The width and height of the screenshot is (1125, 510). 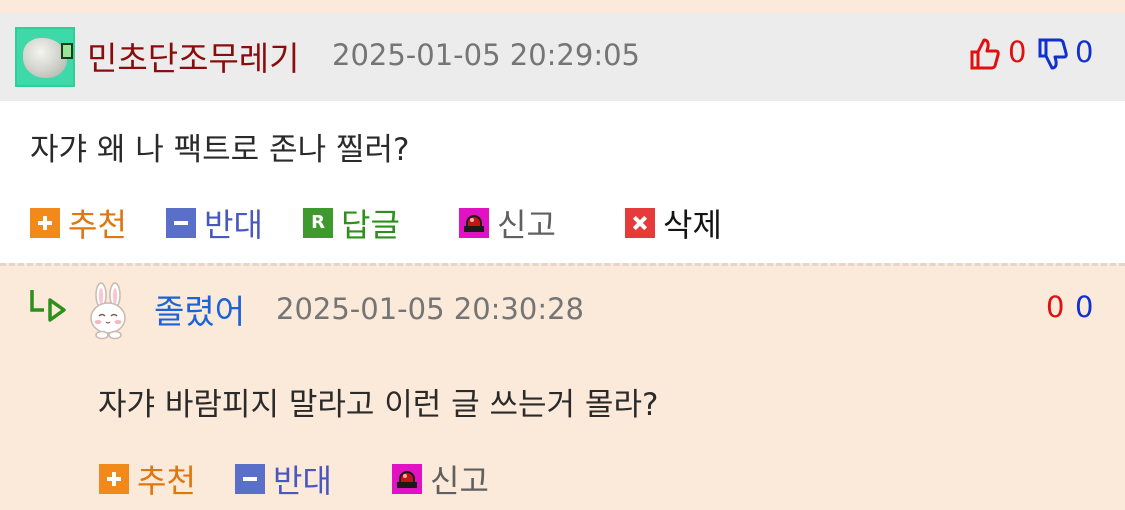 What do you see at coordinates (562, 6) in the screenshot?
I see `top-strip` at bounding box center [562, 6].